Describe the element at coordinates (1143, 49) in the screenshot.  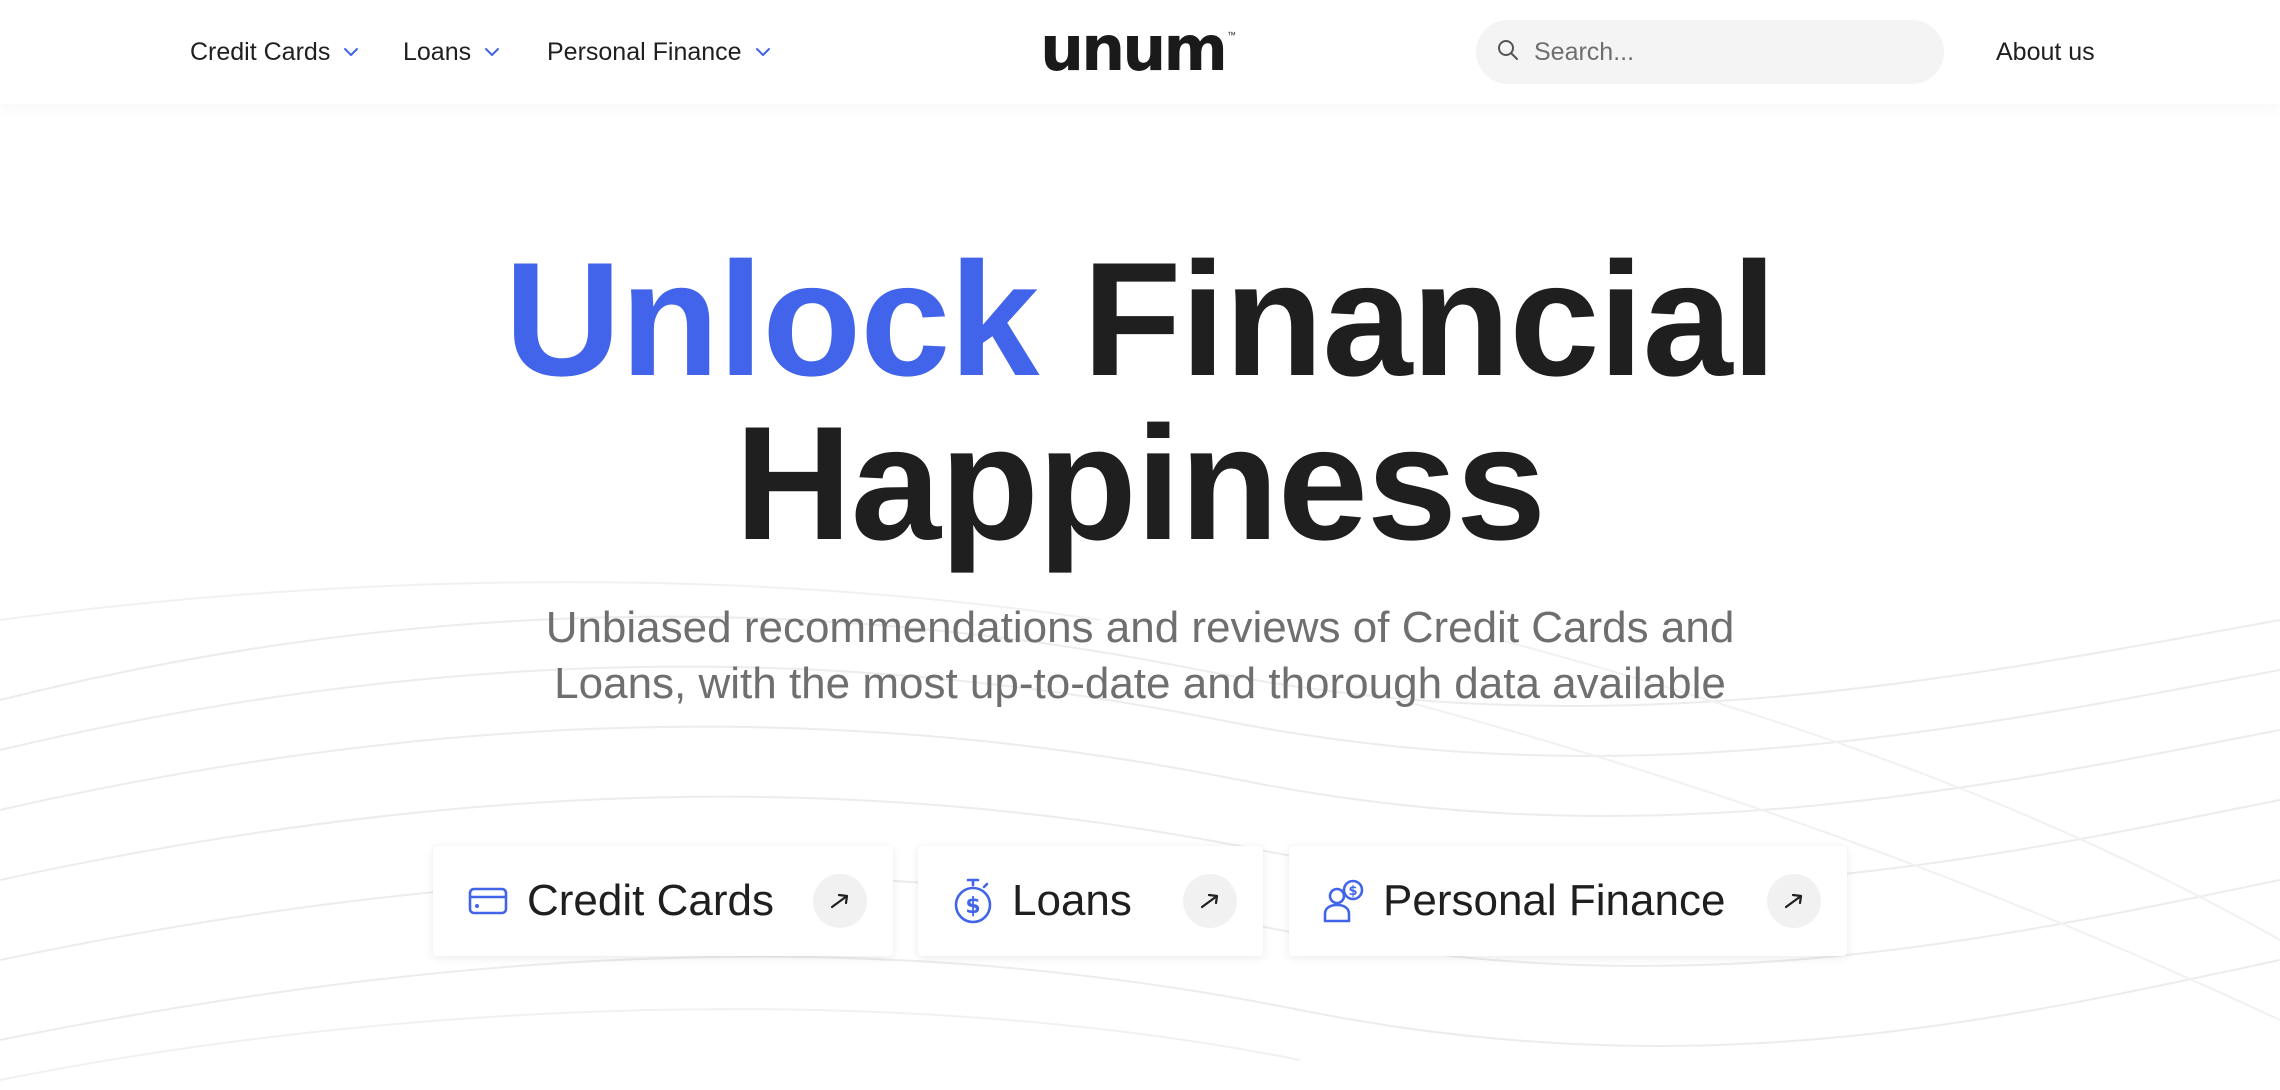
I see `unum-logo: unum ™` at that location.